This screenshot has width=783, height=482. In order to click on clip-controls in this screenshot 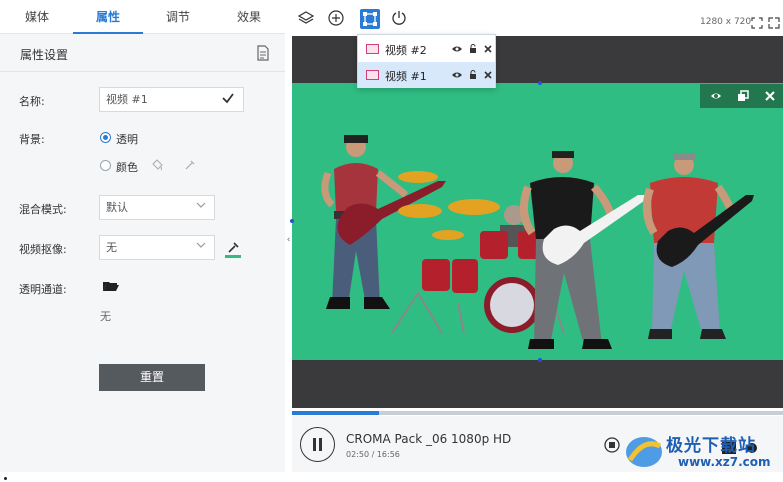, I will do `click(741, 96)`.